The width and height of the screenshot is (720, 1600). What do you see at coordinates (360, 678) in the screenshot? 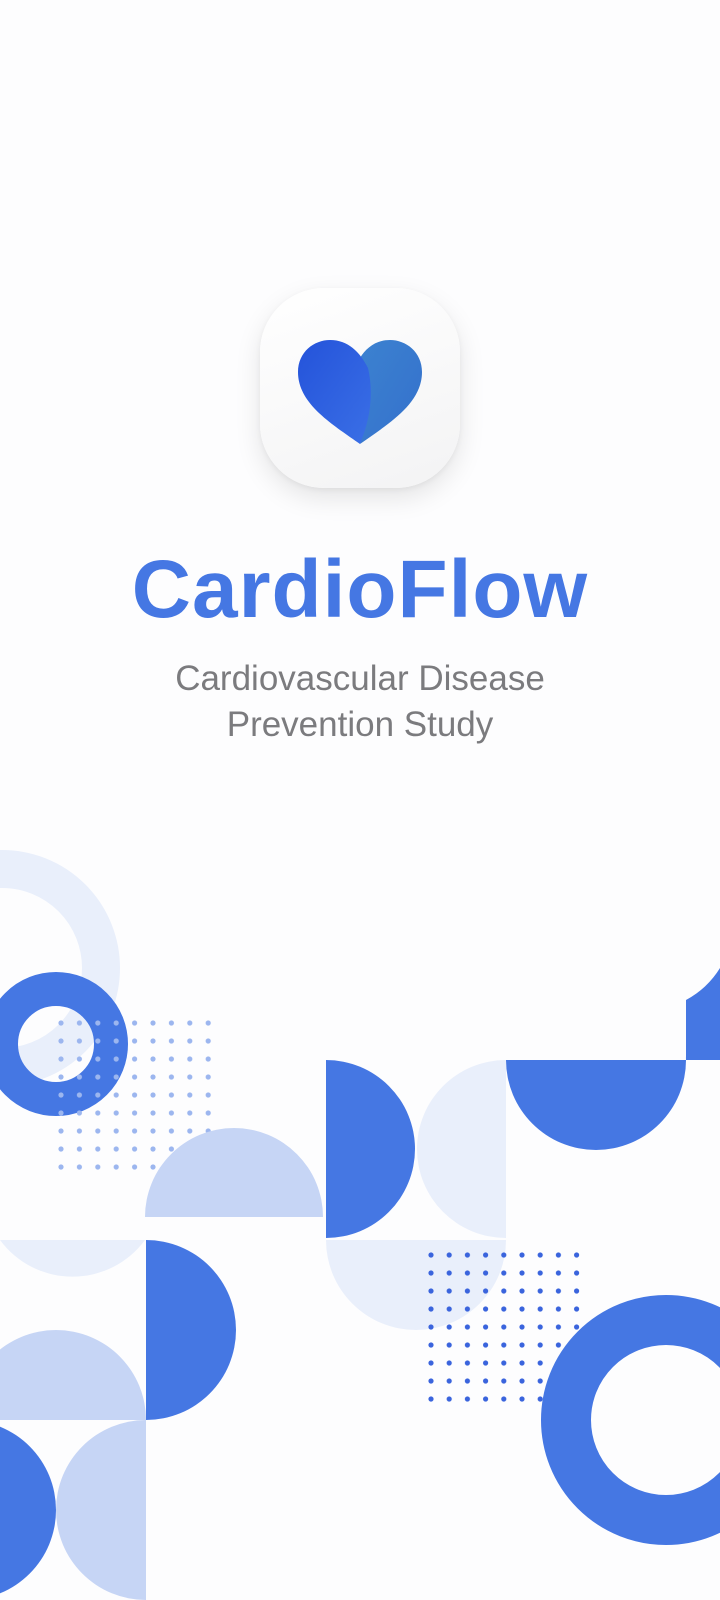
I see `subtitle-line-1: Cardiovascular Disease` at bounding box center [360, 678].